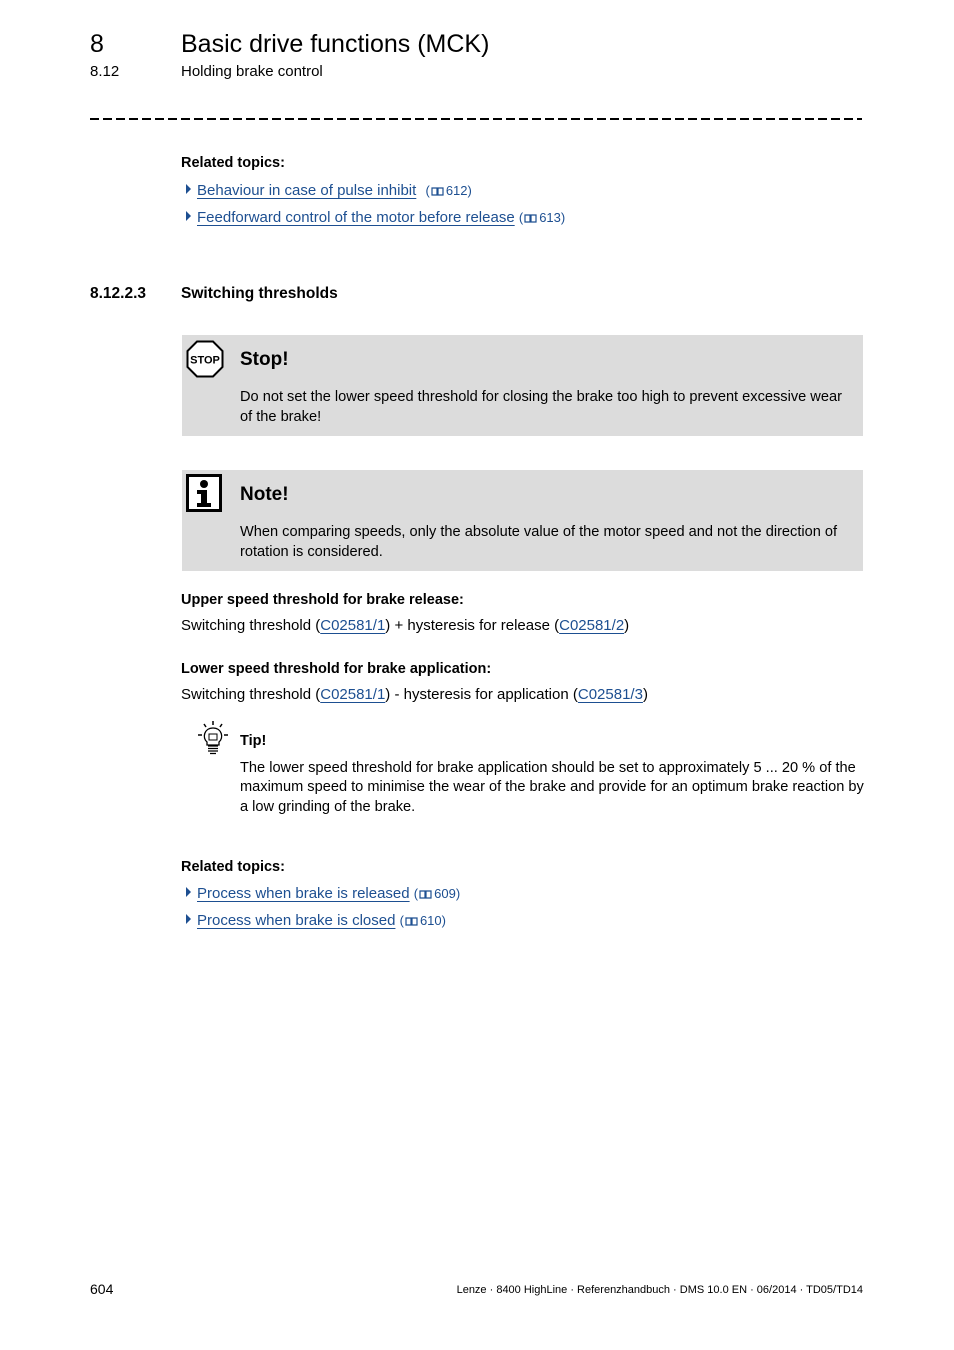 This screenshot has height=1350, width=954. Describe the element at coordinates (296, 920) in the screenshot. I see `related-topic-label: Process when brake is closed` at that location.